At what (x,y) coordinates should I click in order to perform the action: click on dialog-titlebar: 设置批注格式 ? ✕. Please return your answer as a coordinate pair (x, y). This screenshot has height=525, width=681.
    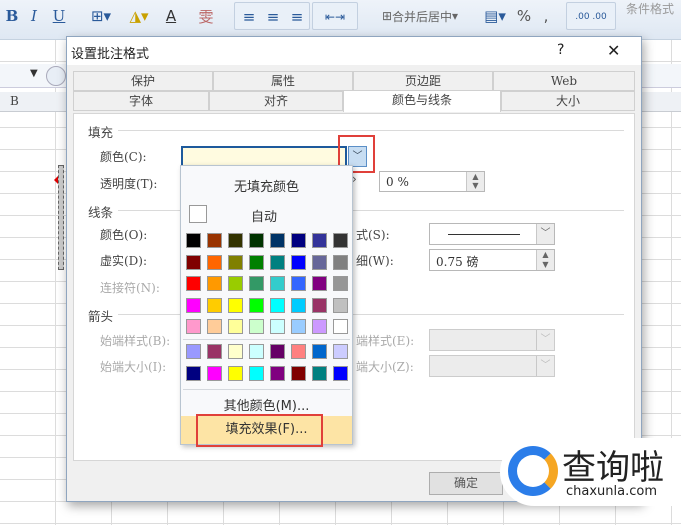
    Looking at the image, I should click on (354, 51).